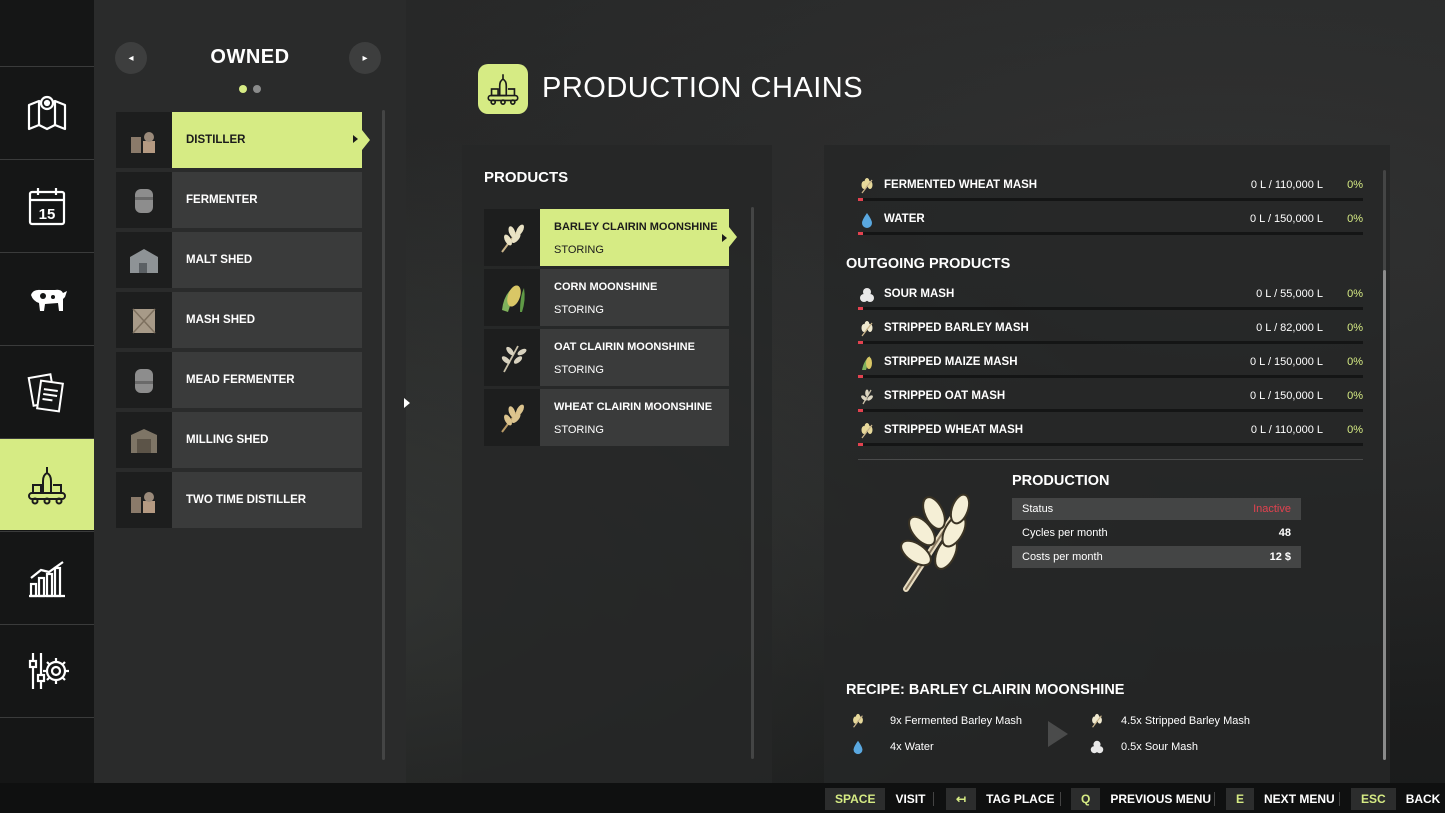  Describe the element at coordinates (1086, 799) in the screenshot. I see `key-q: Q` at that location.